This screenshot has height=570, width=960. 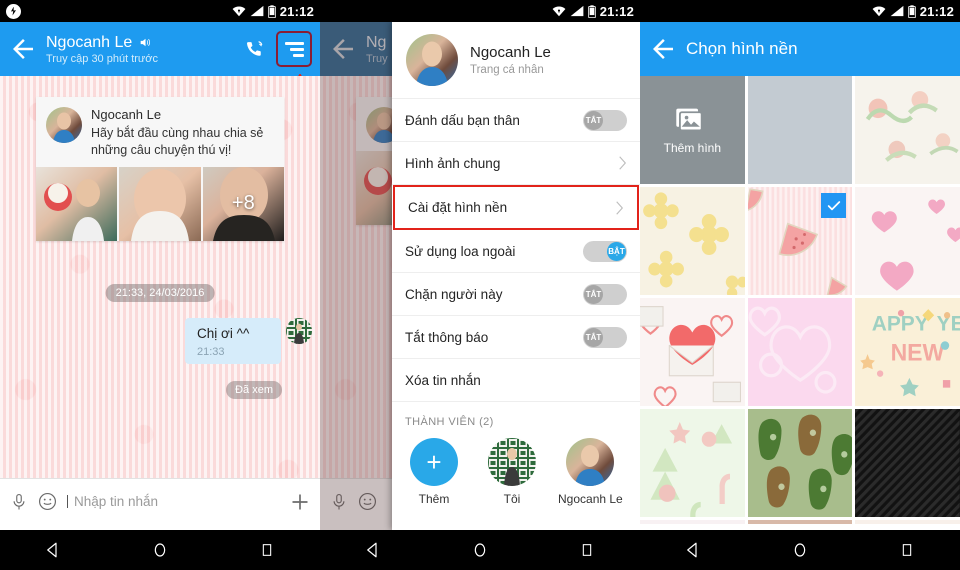 I want to click on wallpaper-tile: APPY YE NEW, so click(x=907, y=352).